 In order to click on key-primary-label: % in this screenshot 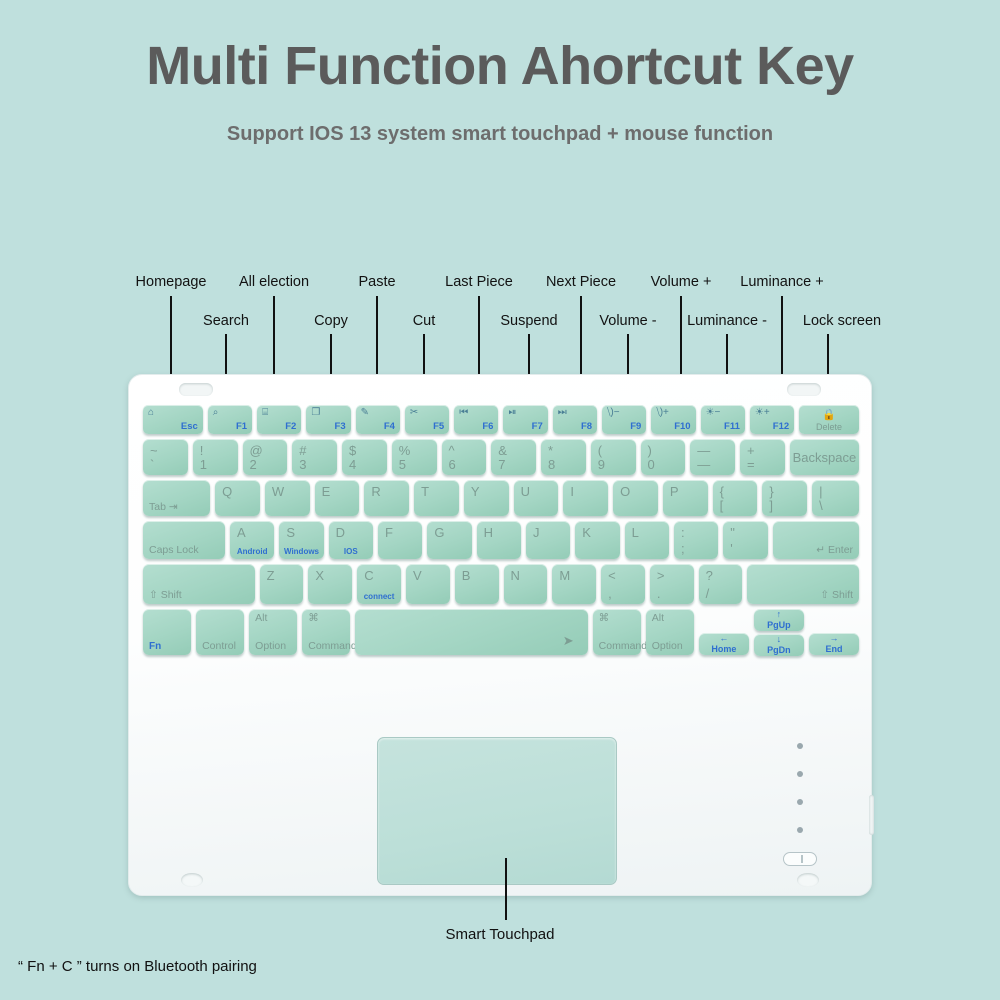, I will do `click(404, 450)`.